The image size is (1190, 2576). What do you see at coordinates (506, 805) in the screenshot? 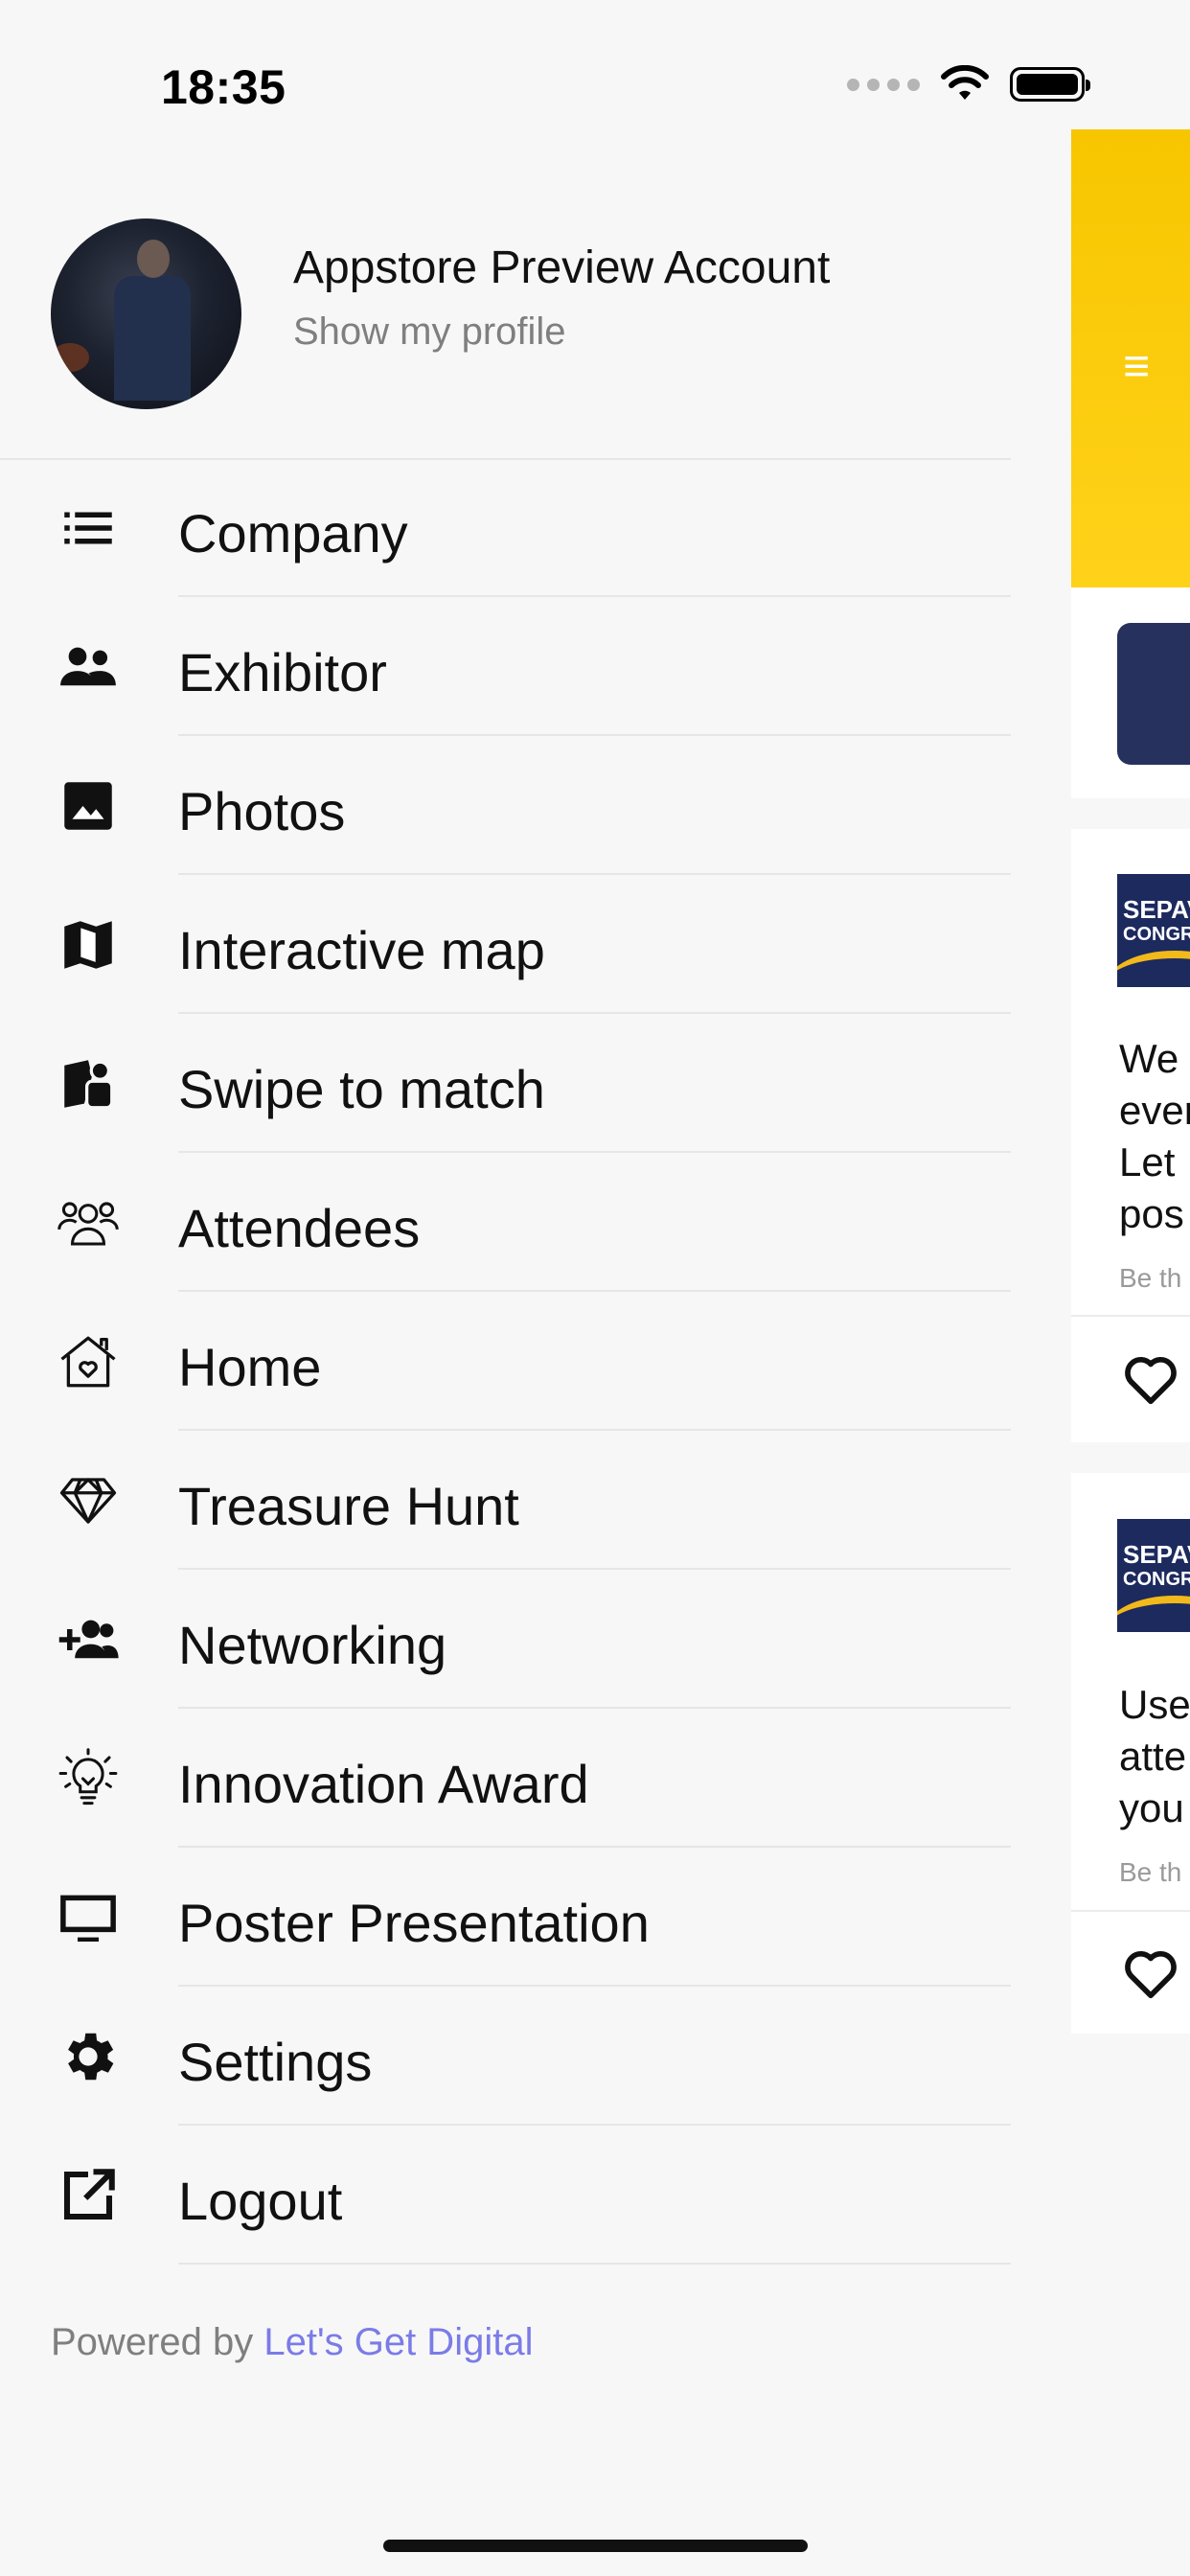
I see `menu-item-photos: Photos` at bounding box center [506, 805].